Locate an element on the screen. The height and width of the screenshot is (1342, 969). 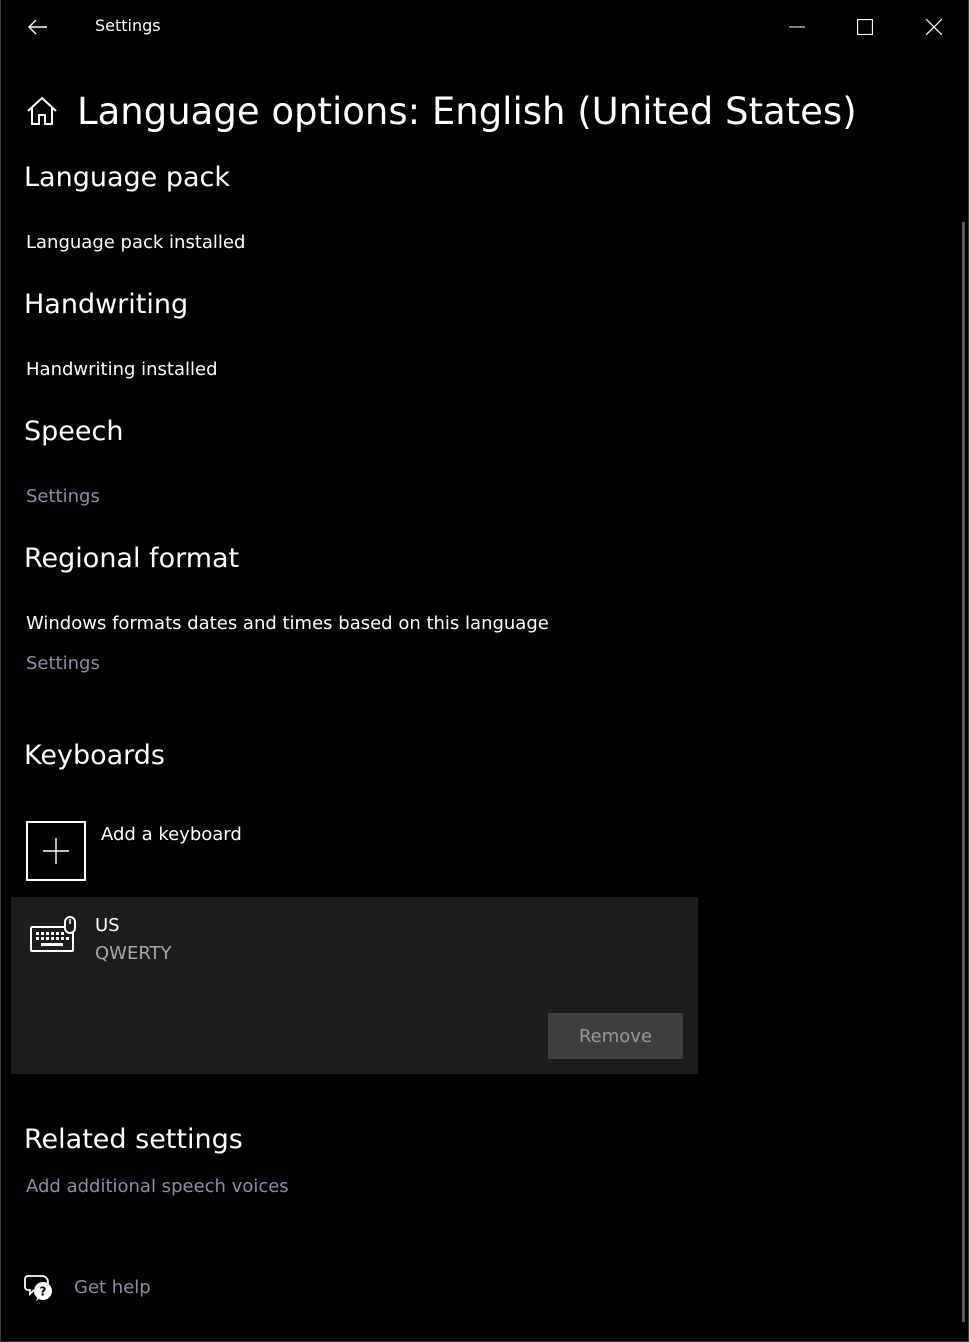
minimize-button is located at coordinates (797, 27).